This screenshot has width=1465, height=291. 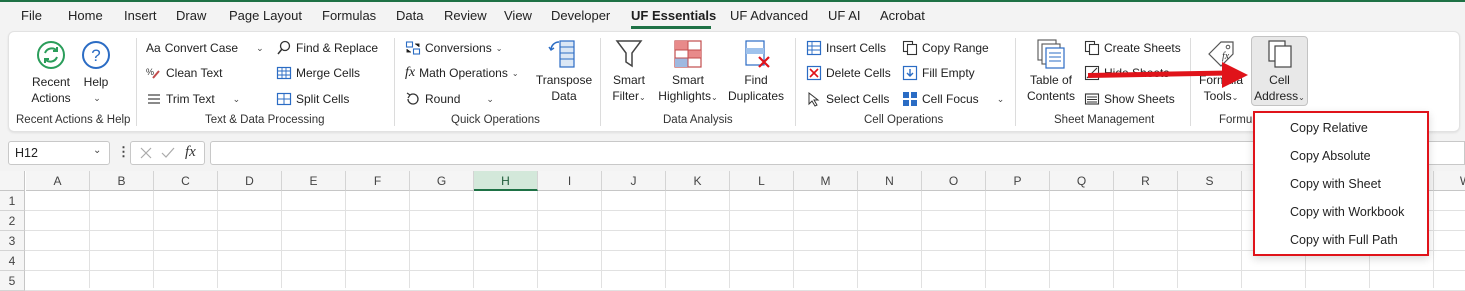 What do you see at coordinates (506, 181) in the screenshot?
I see `column-header-h: H` at bounding box center [506, 181].